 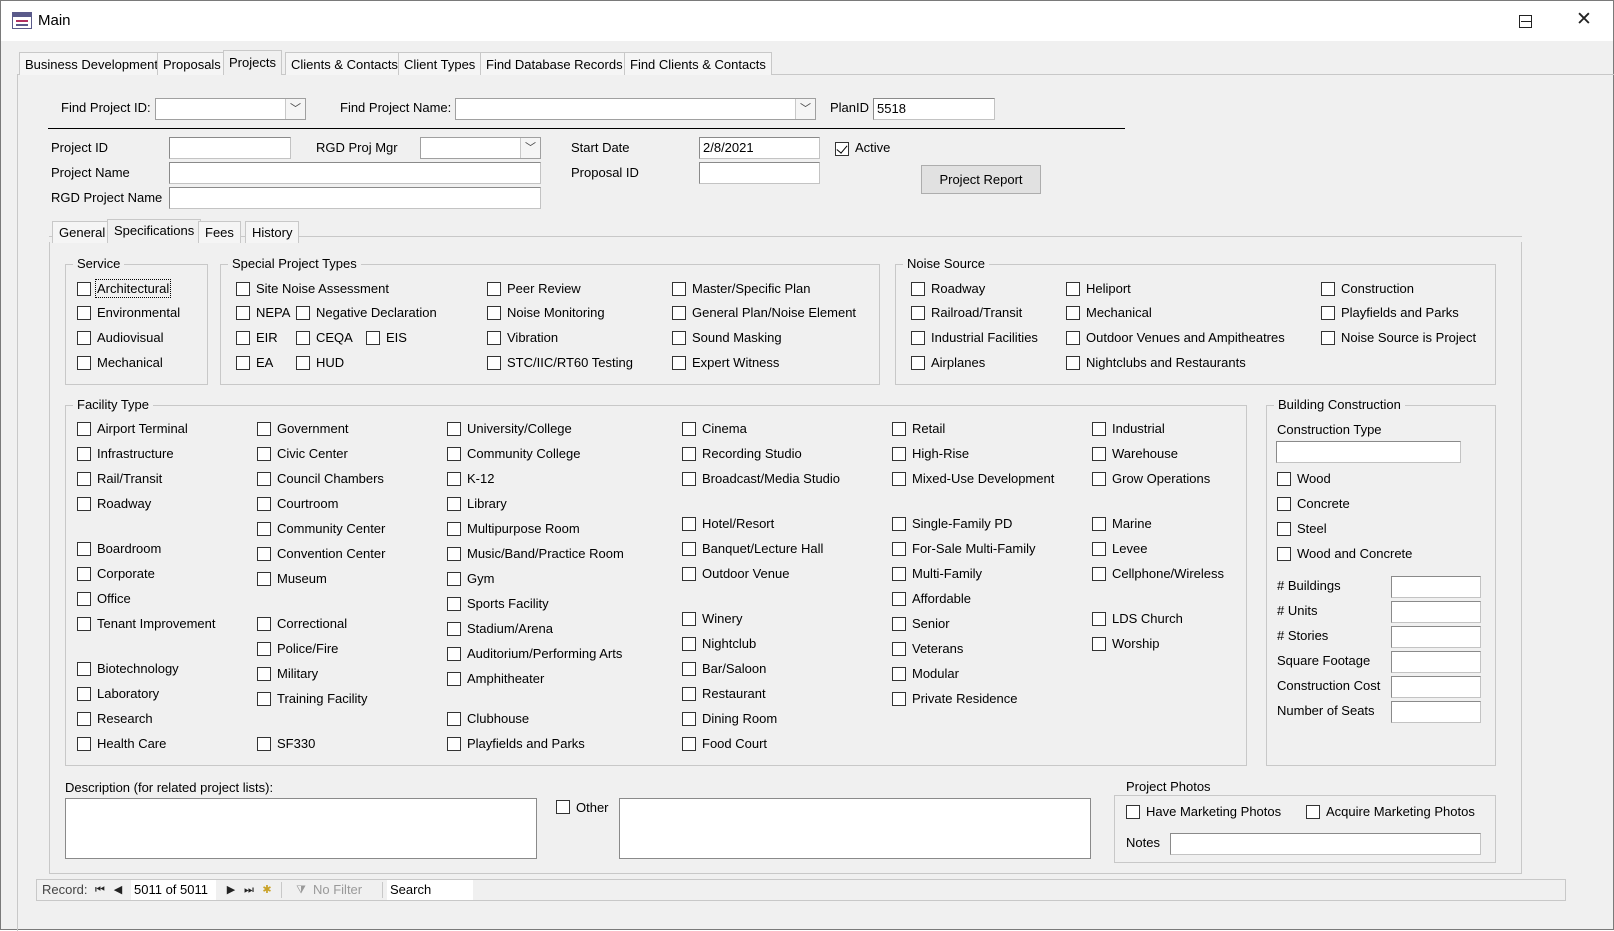 I want to click on noise-playfields-parks-checkbox, so click(x=1328, y=313).